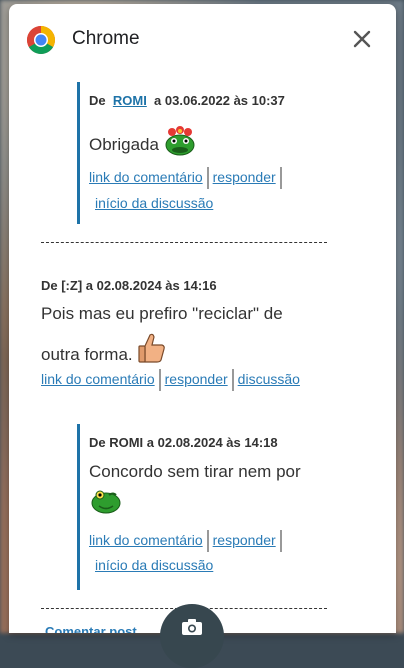 This screenshot has height=668, width=404. What do you see at coordinates (97, 100) in the screenshot?
I see `comment-prefix: De` at bounding box center [97, 100].